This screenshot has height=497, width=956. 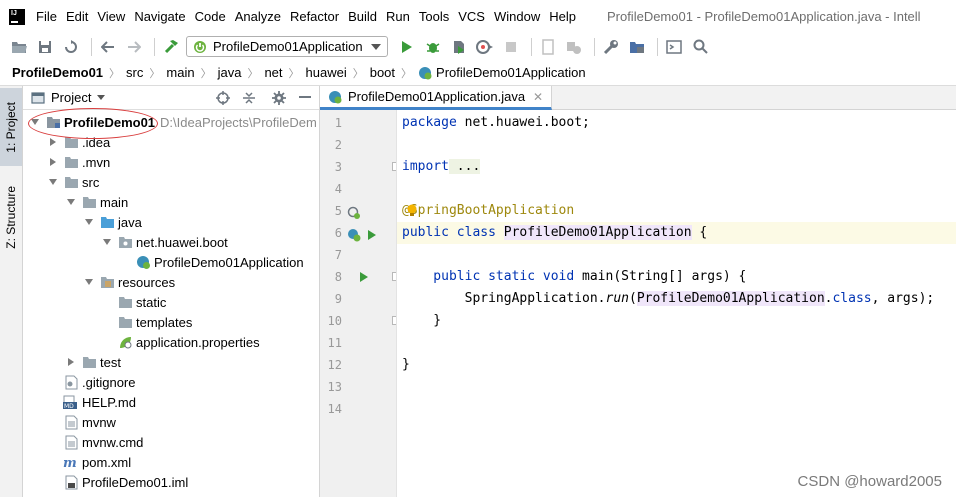 I want to click on breadcrumb-project: ProfileDemo01, so click(x=57, y=72).